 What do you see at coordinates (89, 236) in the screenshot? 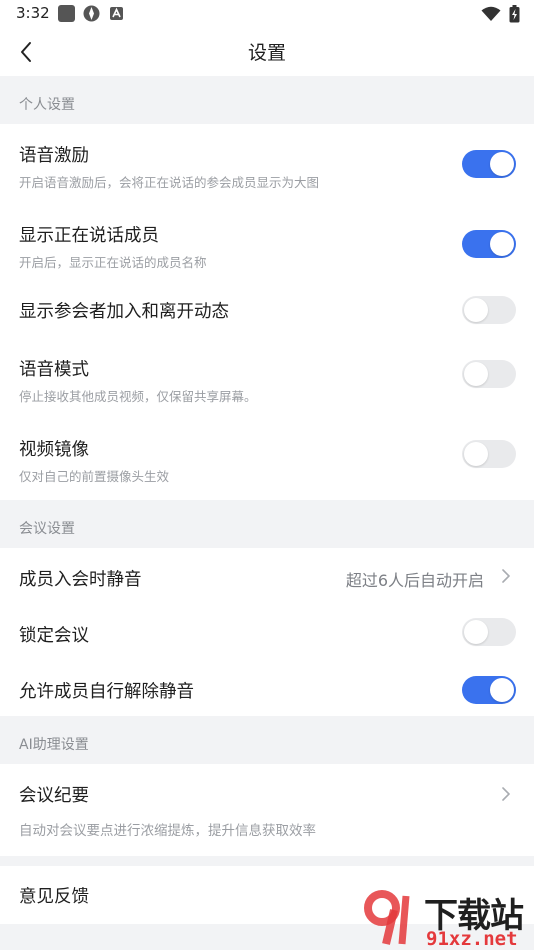
I see `row-title: 显示正在说话成员` at bounding box center [89, 236].